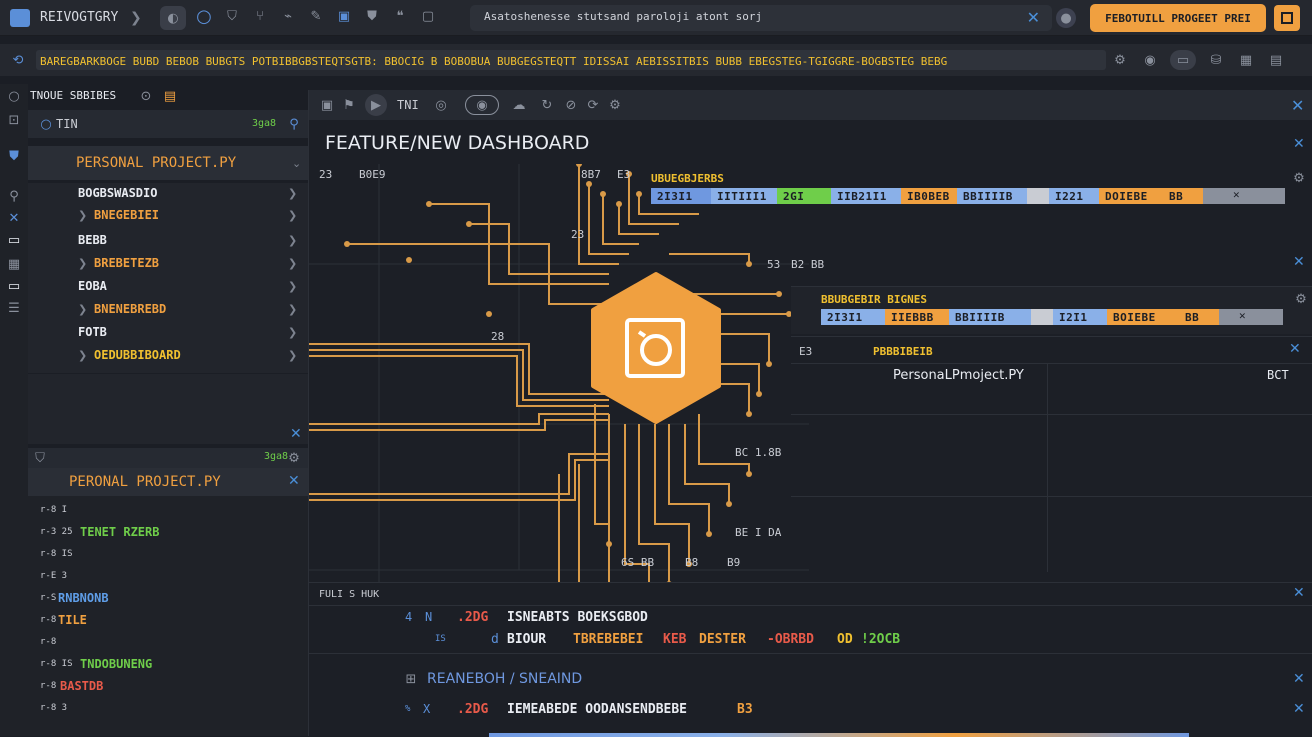  I want to click on cta-button: FEBOTUILL PROGEET PREI, so click(1178, 18).